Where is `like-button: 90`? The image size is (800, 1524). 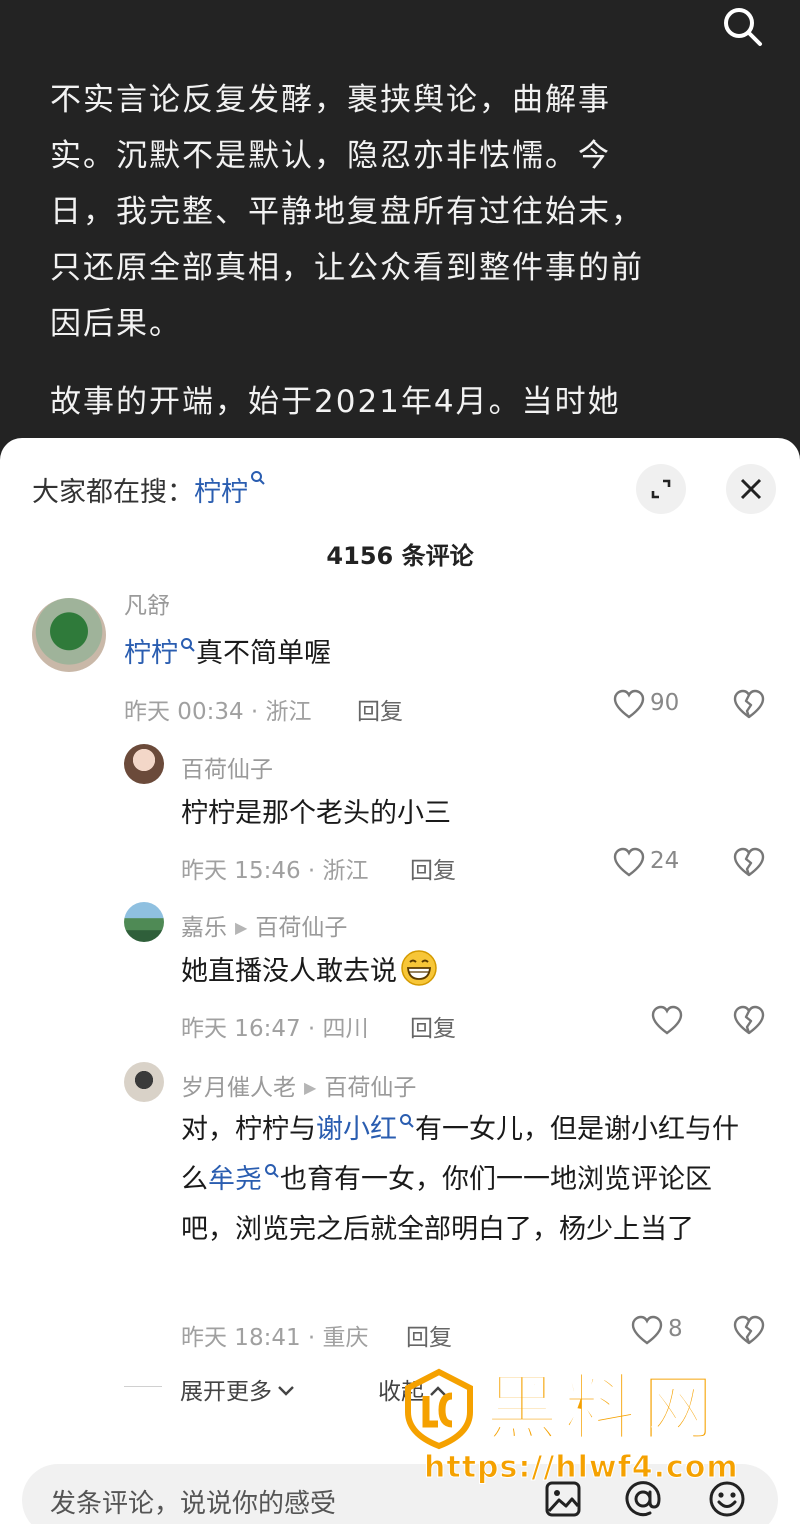 like-button: 90 is located at coordinates (652, 705).